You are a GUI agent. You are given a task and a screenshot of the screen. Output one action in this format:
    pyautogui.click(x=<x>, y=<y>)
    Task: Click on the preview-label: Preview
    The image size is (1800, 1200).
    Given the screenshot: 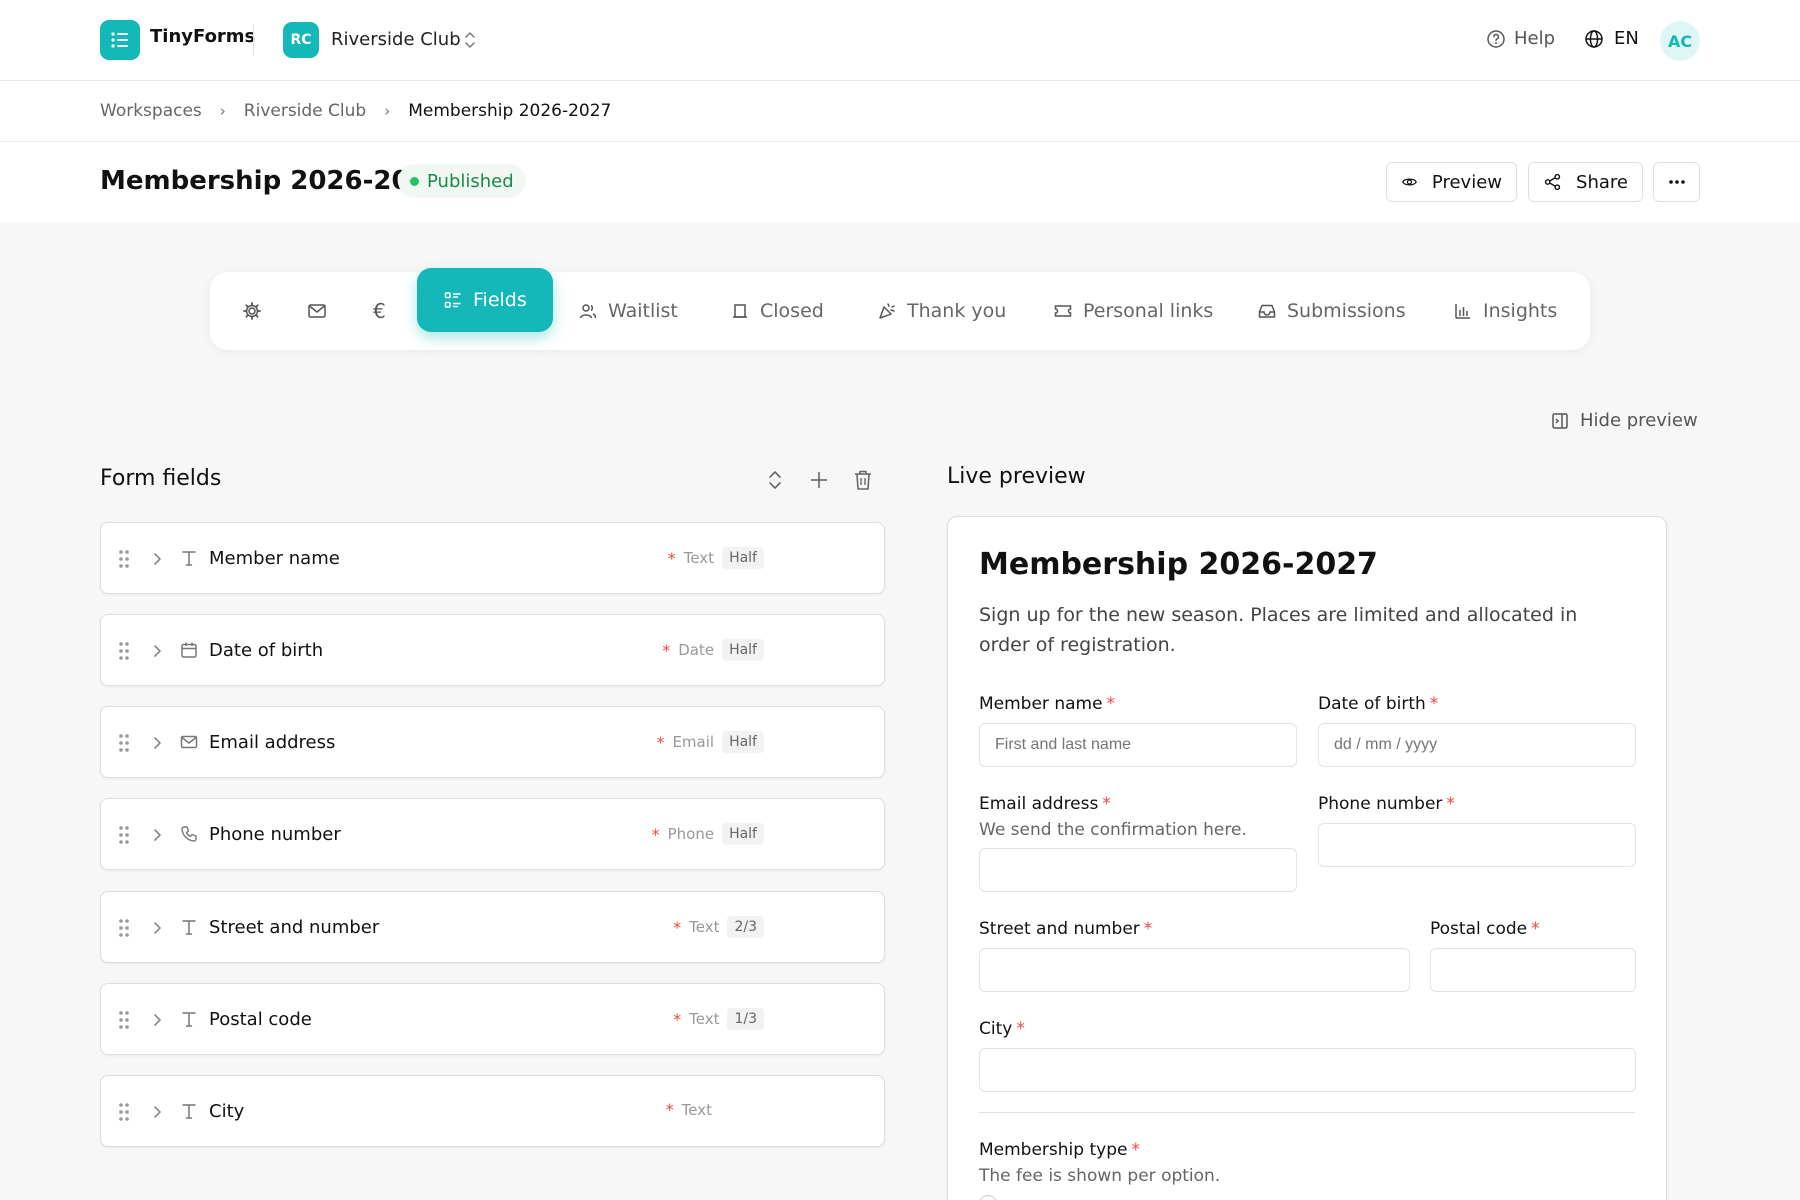 What is the action you would take?
    pyautogui.click(x=1466, y=182)
    